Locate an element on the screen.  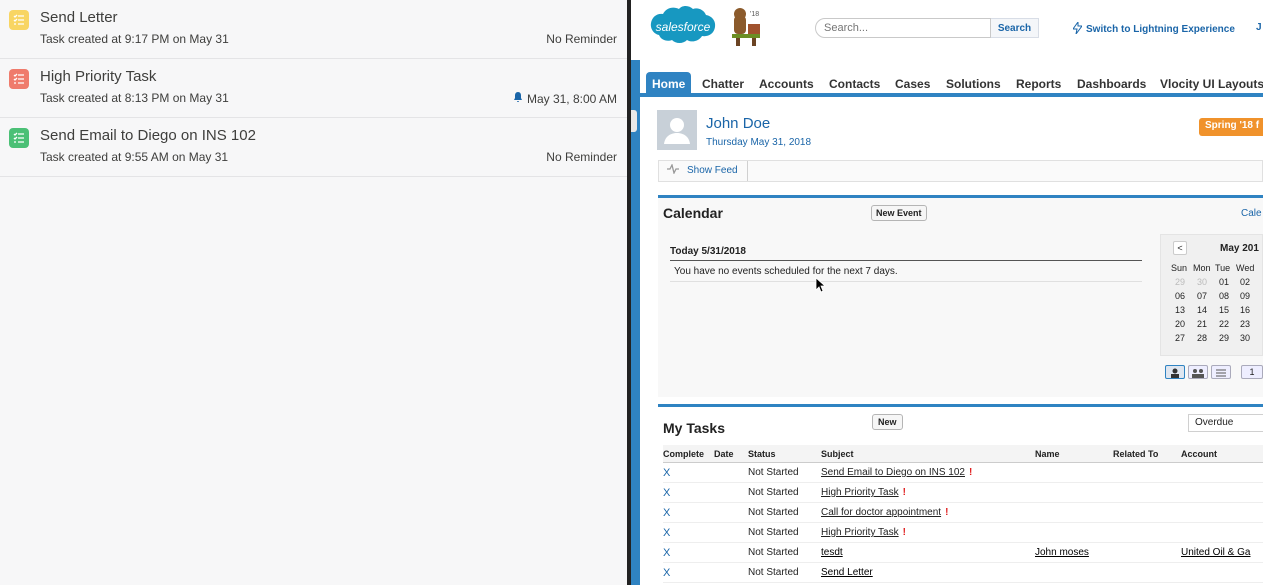
tab-dashboards: Dashboards is located at coordinates (1111, 84).